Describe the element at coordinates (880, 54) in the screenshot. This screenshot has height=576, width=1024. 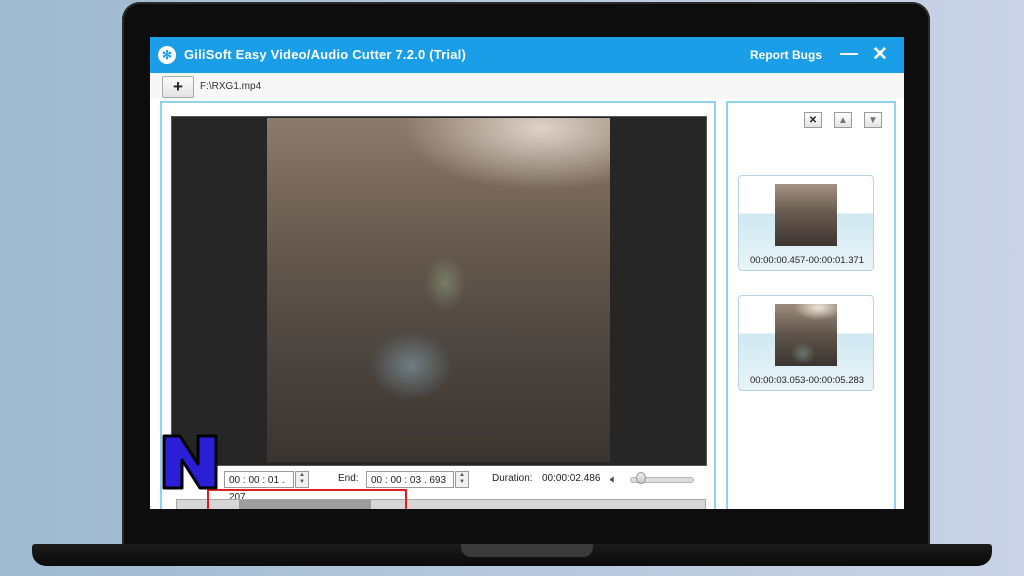
I see `close-button: ✕` at that location.